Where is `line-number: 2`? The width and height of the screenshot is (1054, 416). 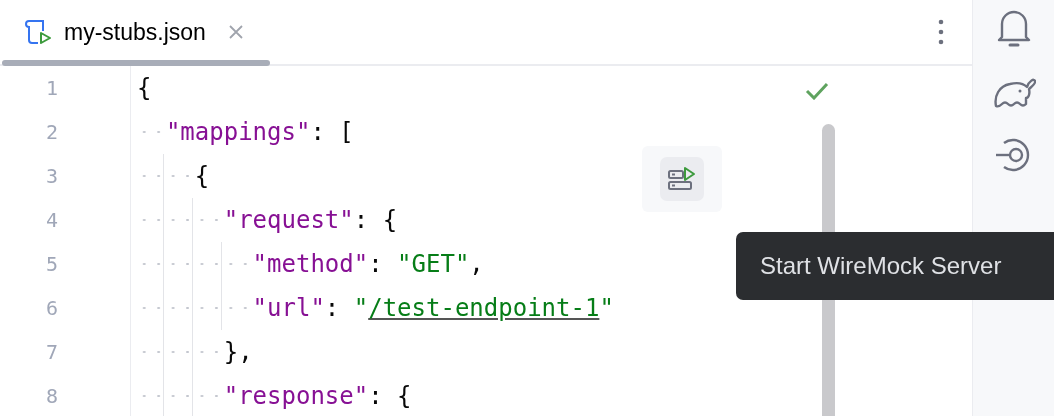 line-number: 2 is located at coordinates (51, 132).